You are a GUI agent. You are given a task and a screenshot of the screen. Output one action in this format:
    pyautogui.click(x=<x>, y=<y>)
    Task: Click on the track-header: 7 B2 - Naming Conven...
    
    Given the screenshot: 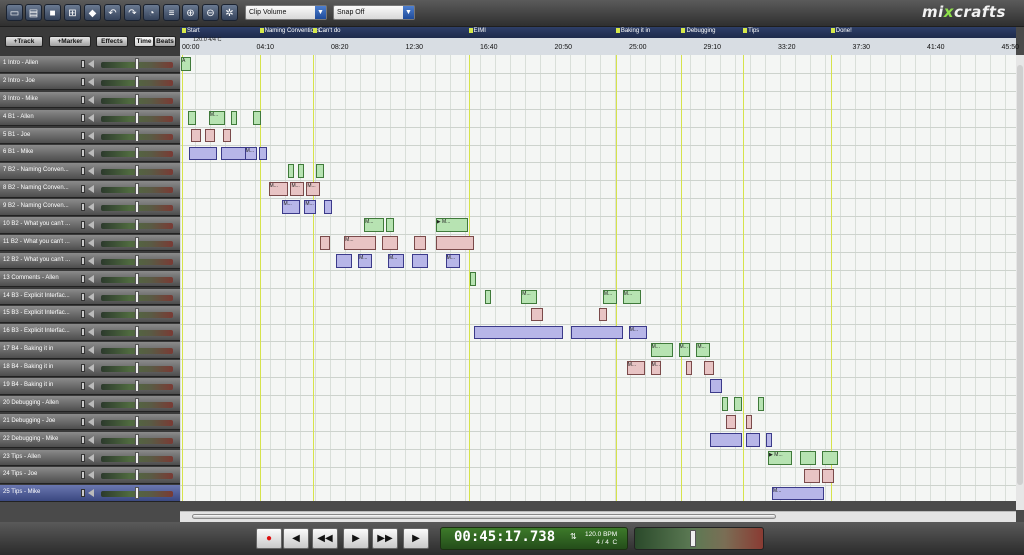 What is the action you would take?
    pyautogui.click(x=90, y=171)
    